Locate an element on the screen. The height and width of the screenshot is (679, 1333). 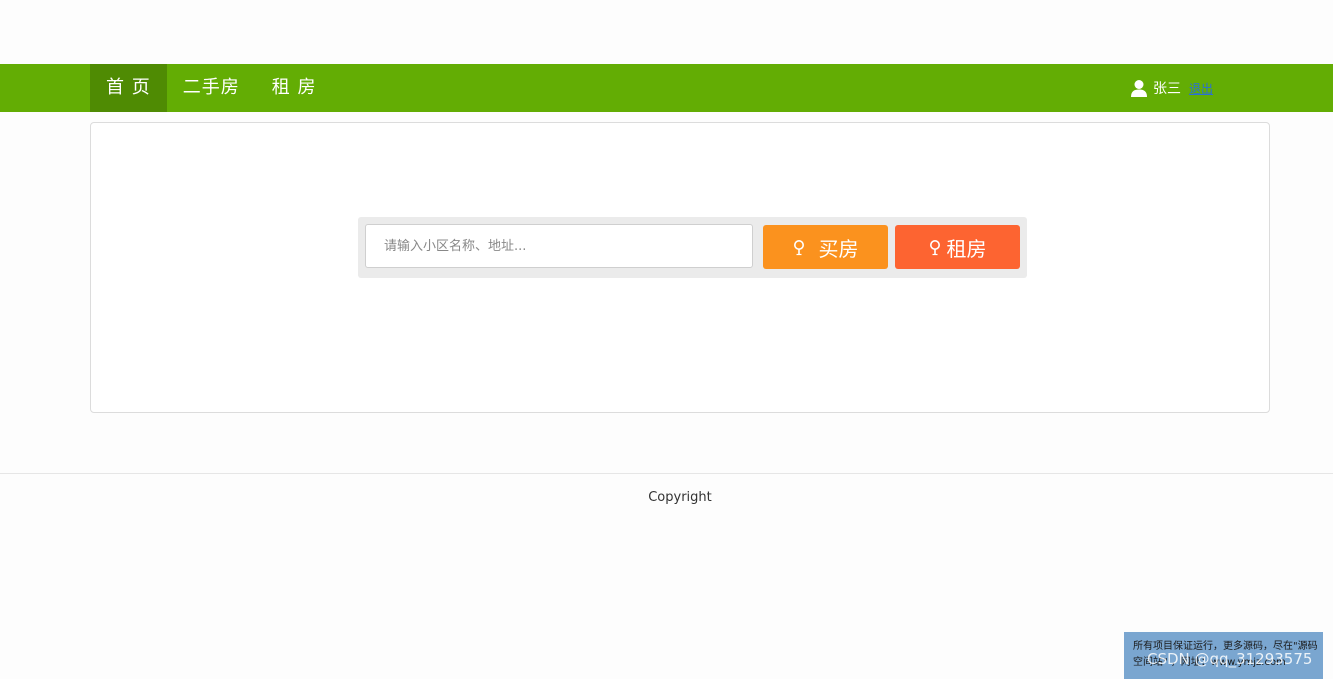
buy-button-label: 买房 is located at coordinates (838, 248).